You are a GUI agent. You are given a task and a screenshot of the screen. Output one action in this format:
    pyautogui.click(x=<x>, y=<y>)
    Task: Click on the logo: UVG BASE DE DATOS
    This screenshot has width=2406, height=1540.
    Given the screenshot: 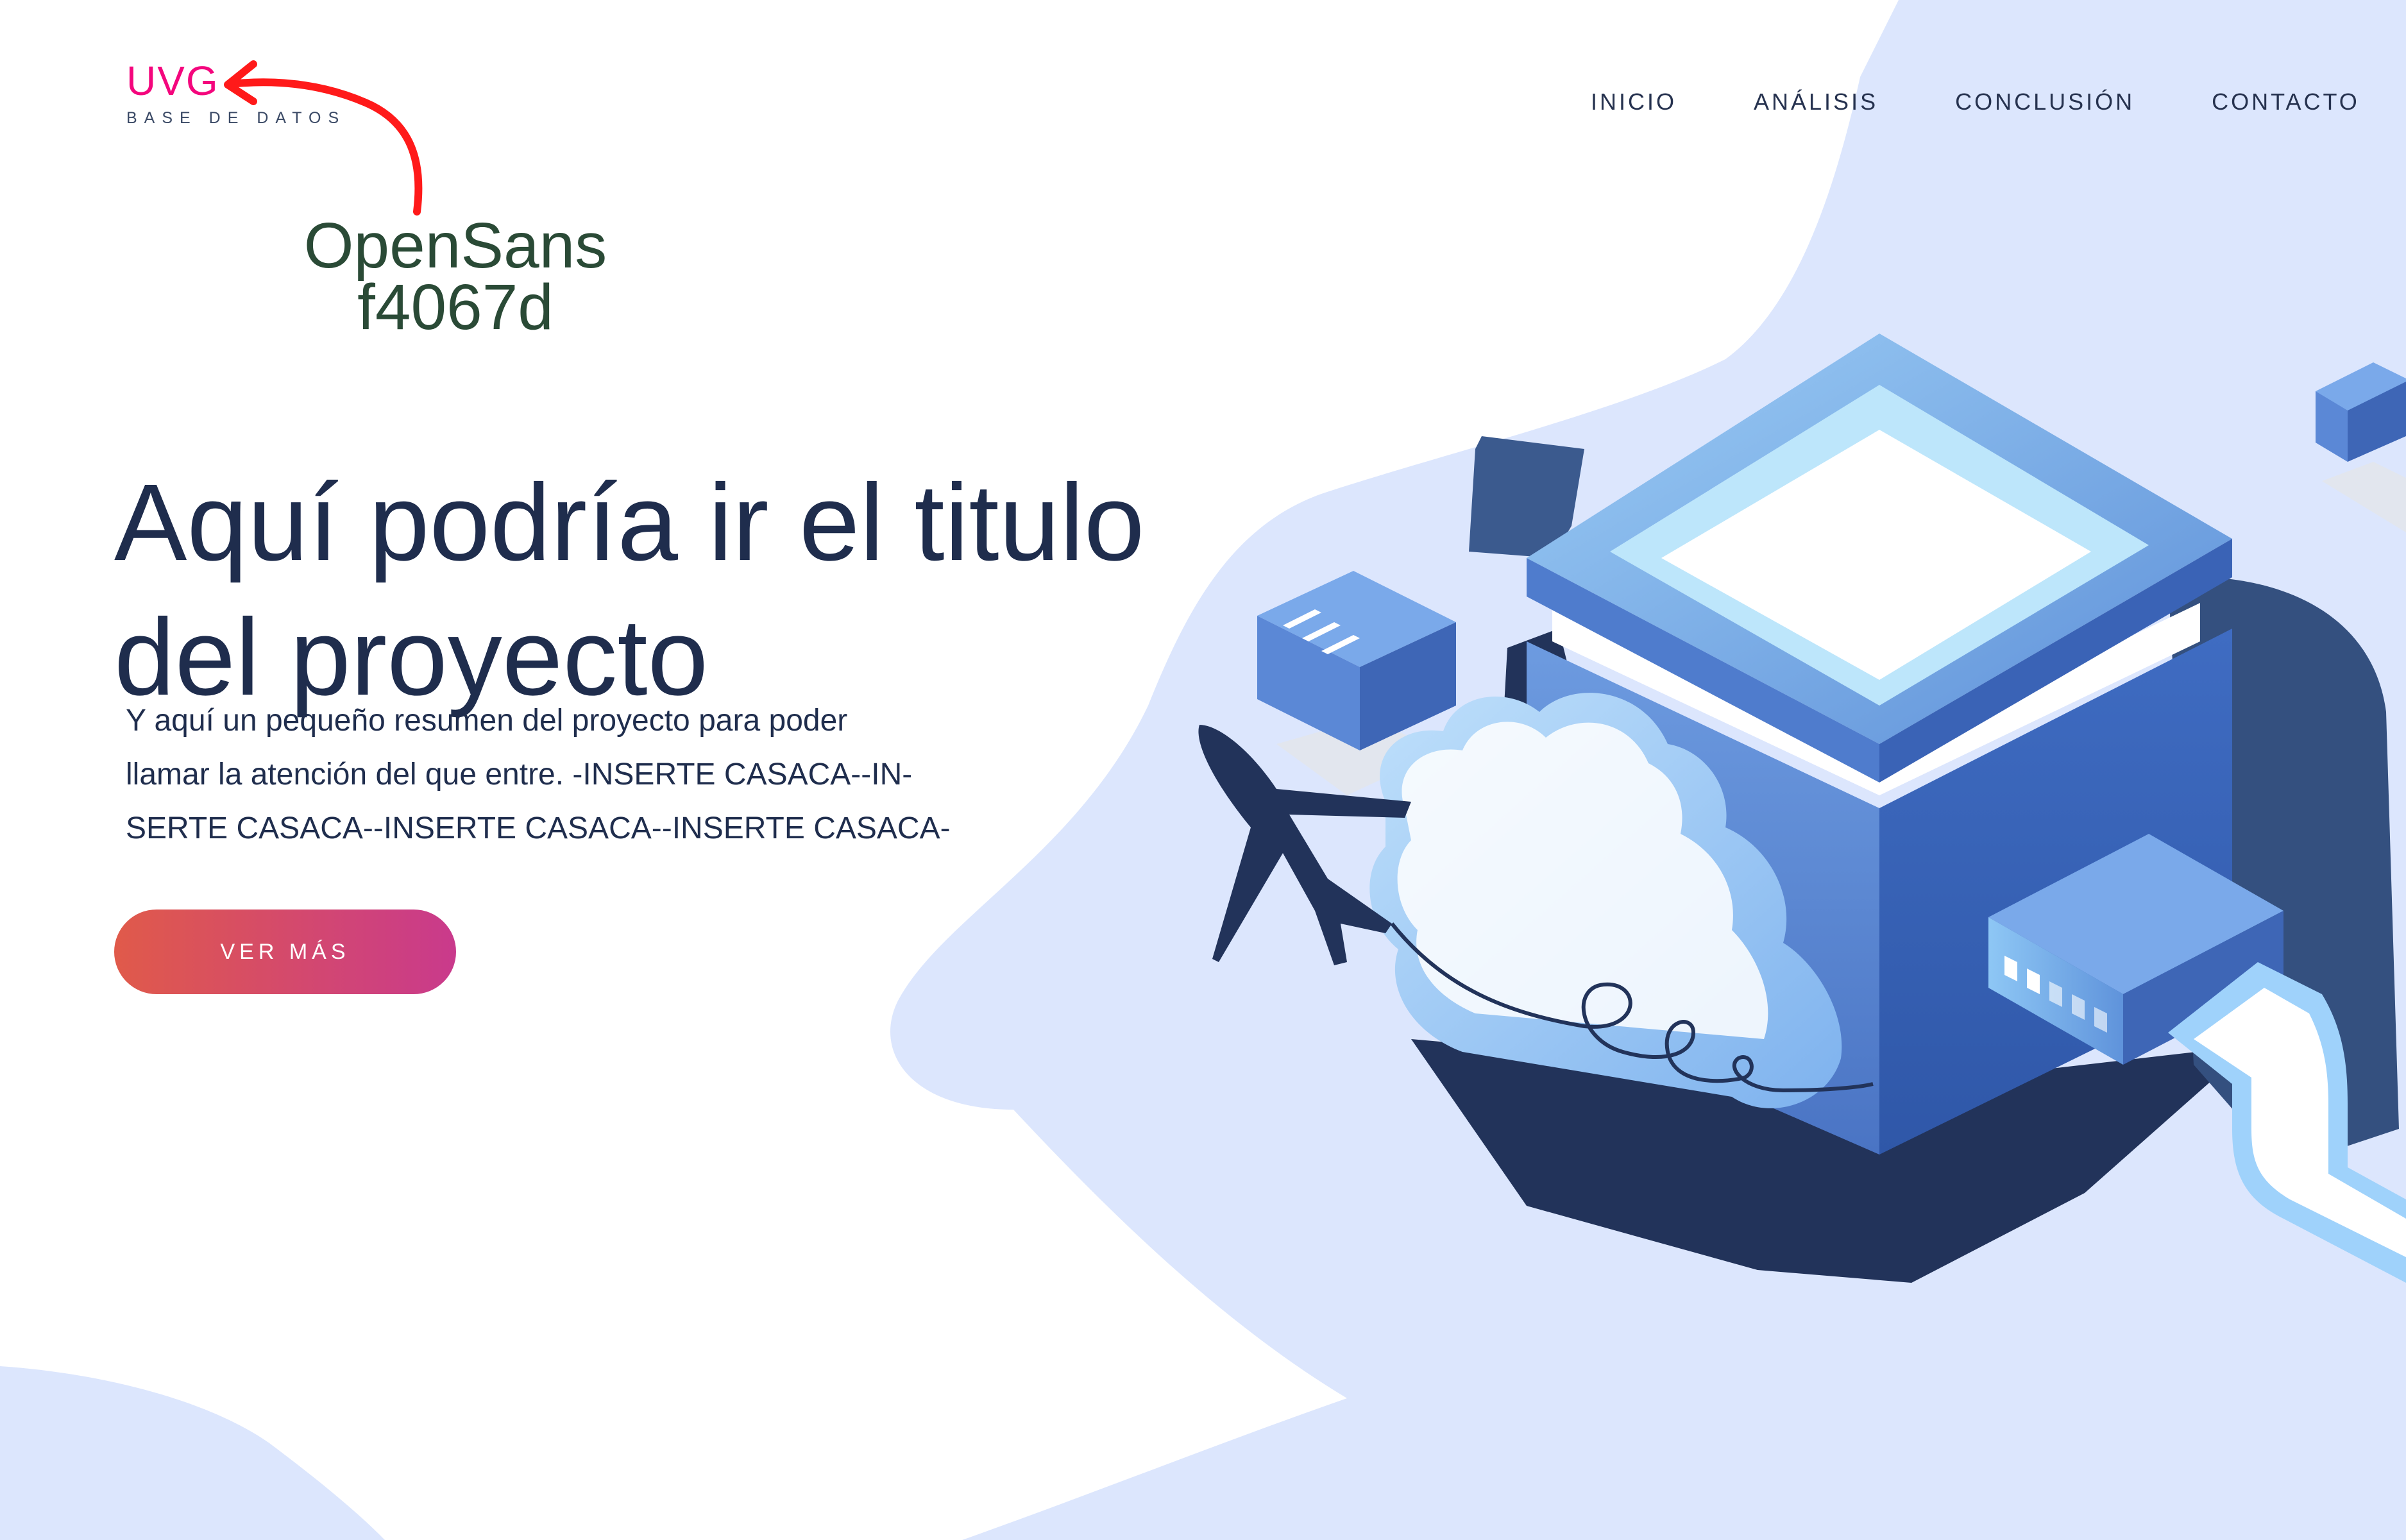 What is the action you would take?
    pyautogui.click(x=236, y=94)
    